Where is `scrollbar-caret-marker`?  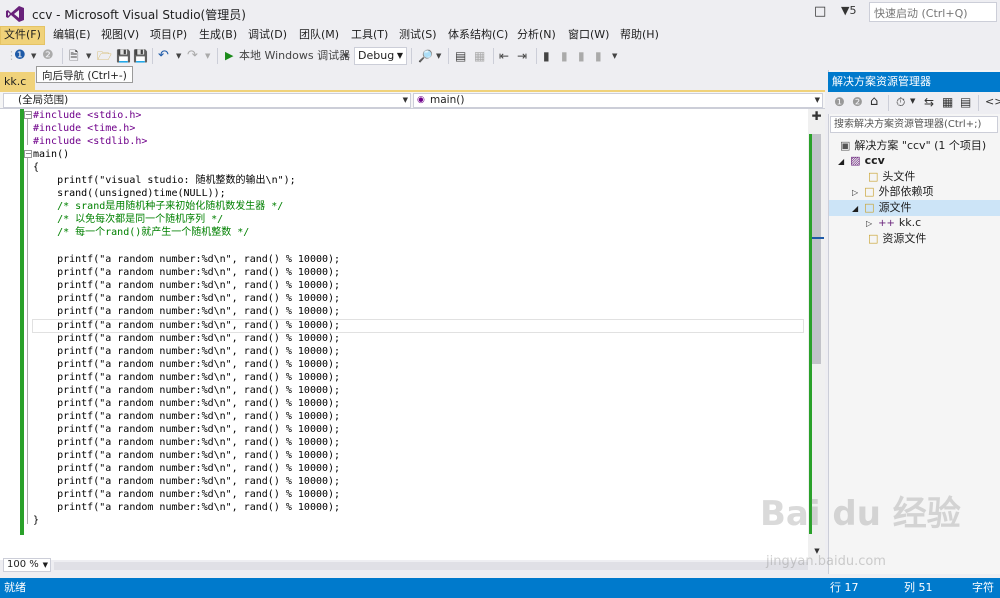 scrollbar-caret-marker is located at coordinates (818, 238).